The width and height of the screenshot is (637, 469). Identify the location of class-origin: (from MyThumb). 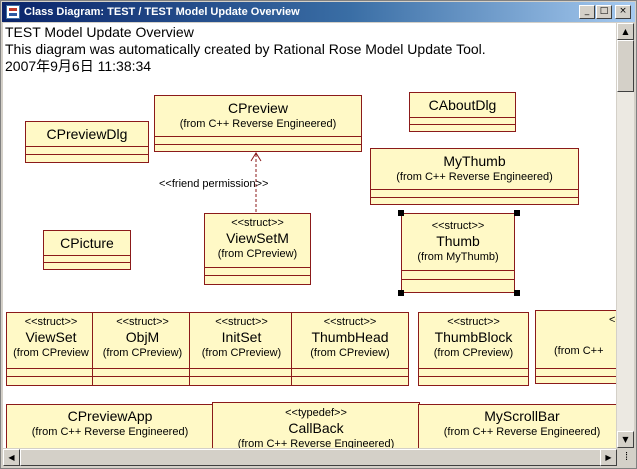
(458, 257).